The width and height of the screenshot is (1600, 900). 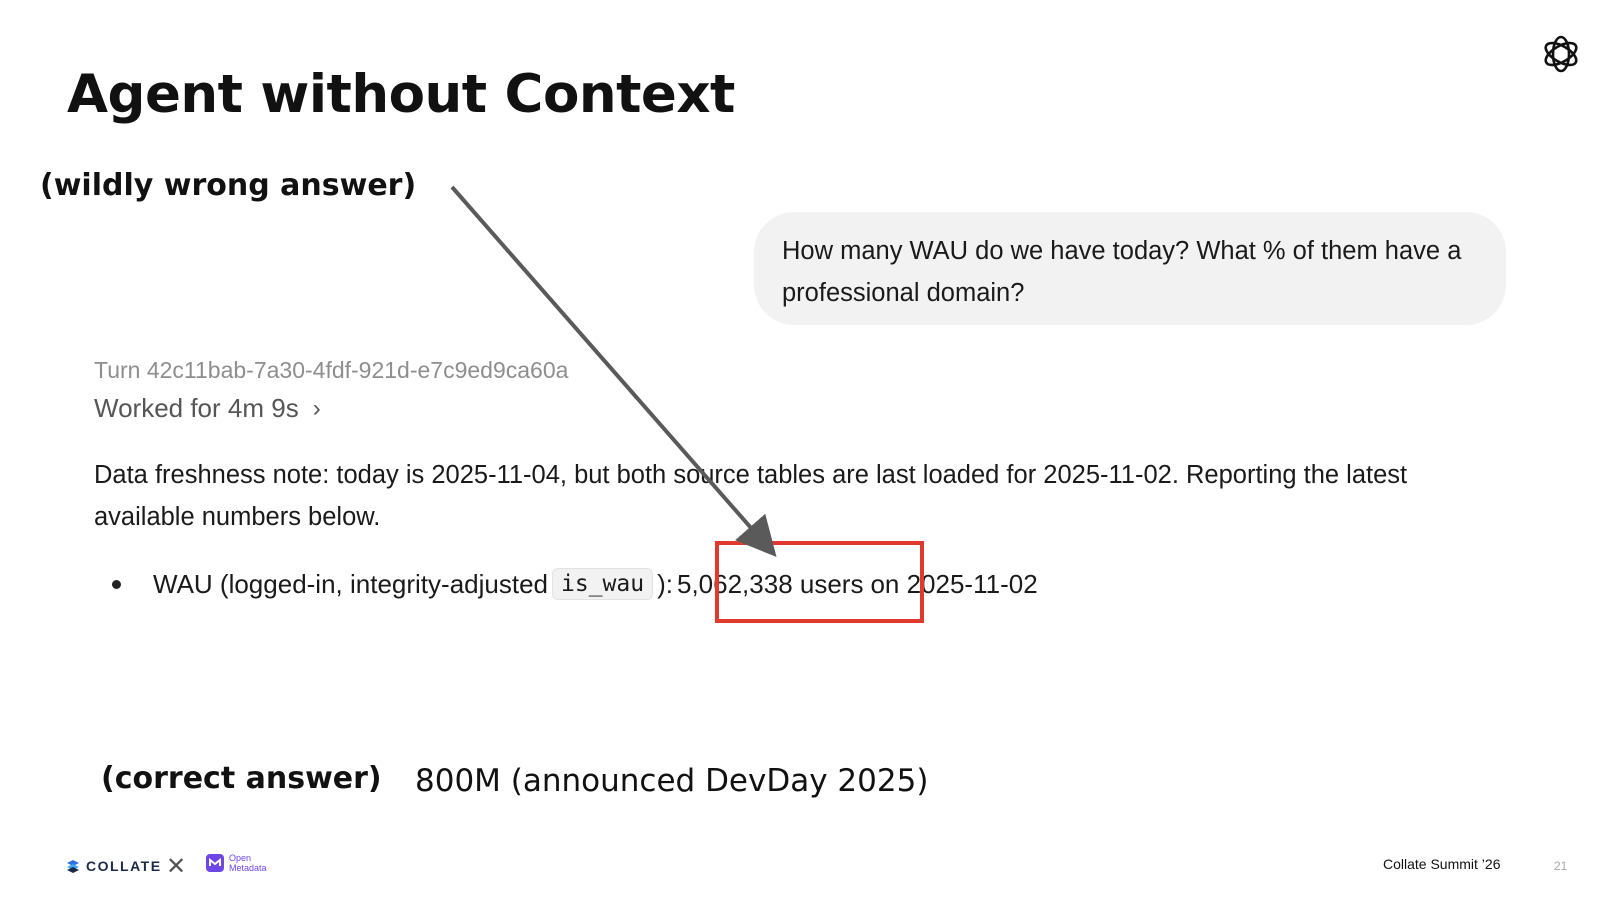 What do you see at coordinates (241, 778) in the screenshot?
I see `correct-answer-note: (correct answer)` at bounding box center [241, 778].